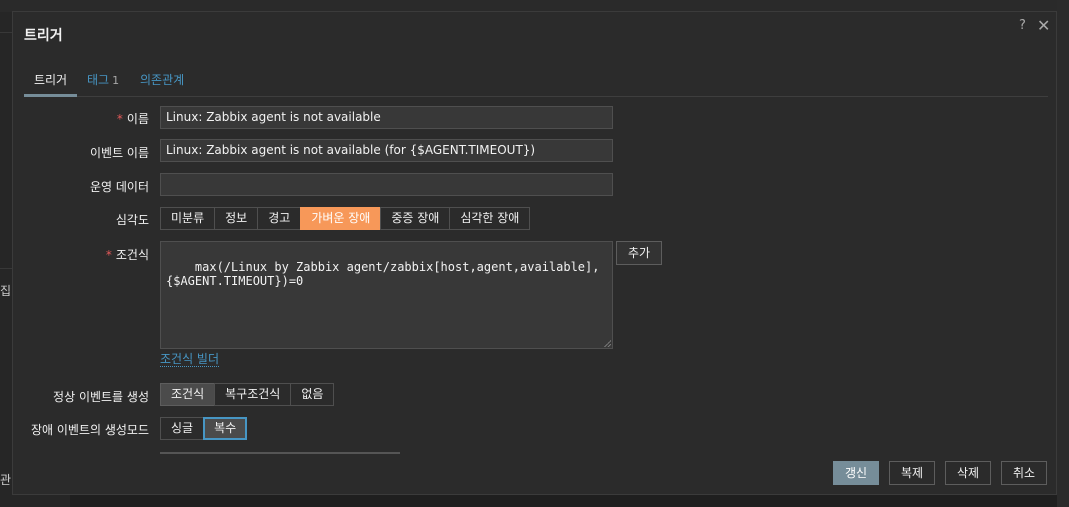 Image resolution: width=1069 pixels, height=507 pixels. I want to click on add-expression-button: 추가, so click(639, 253).